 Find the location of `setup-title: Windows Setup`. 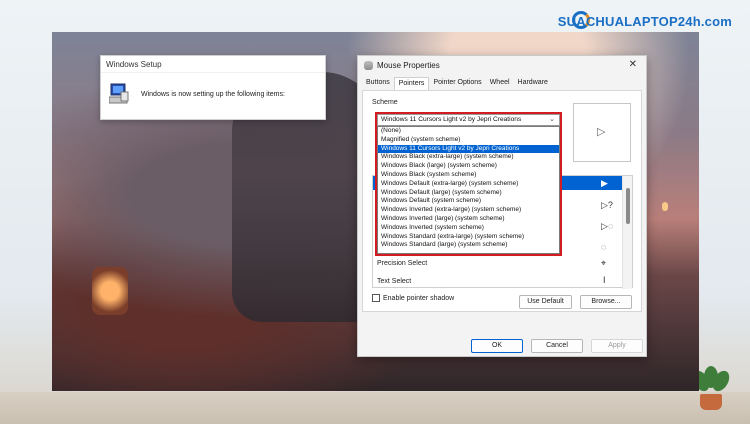

setup-title: Windows Setup is located at coordinates (213, 64).